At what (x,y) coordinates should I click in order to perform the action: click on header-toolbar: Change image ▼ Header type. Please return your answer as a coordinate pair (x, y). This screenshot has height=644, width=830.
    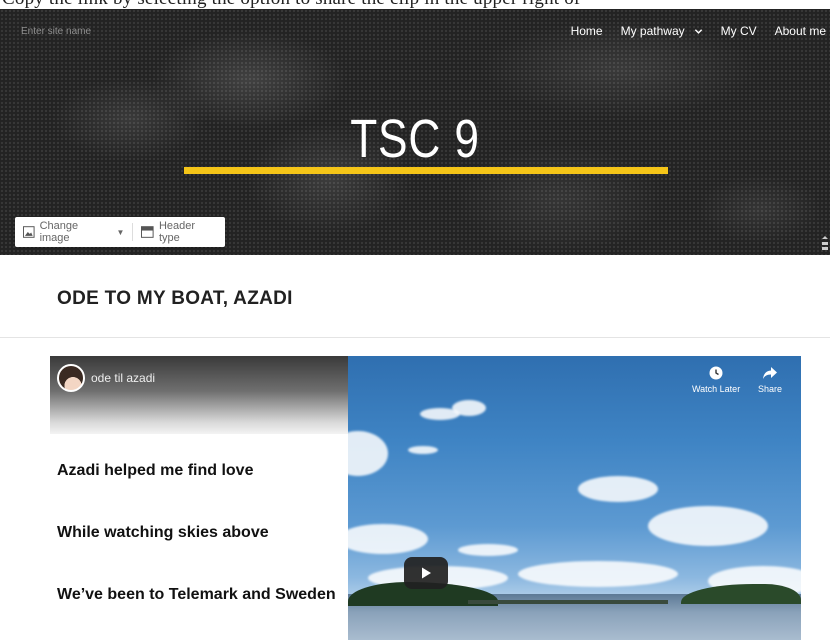
    Looking at the image, I should click on (120, 232).